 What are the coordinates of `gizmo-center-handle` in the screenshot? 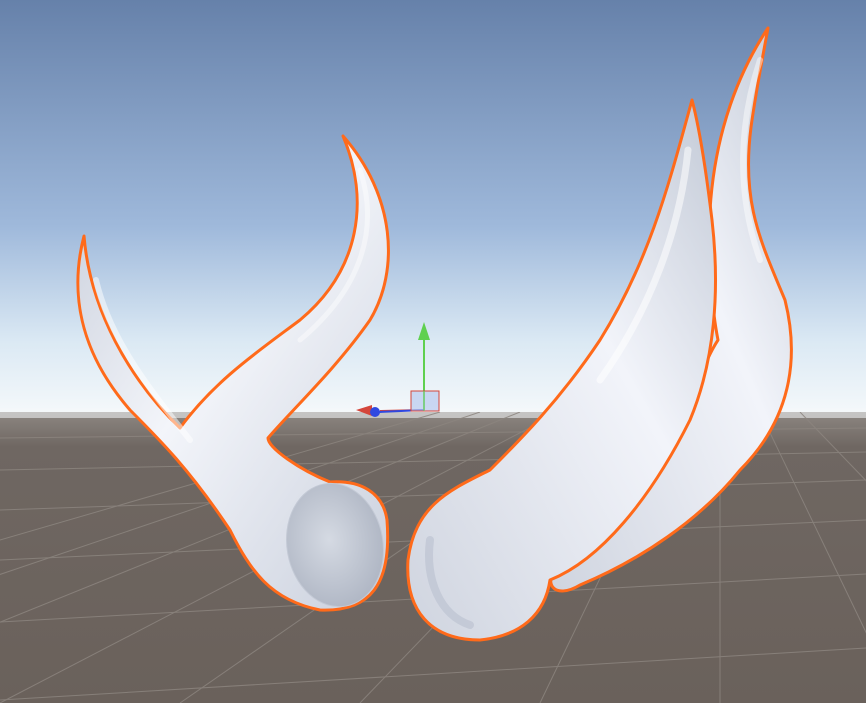 It's located at (425, 401).